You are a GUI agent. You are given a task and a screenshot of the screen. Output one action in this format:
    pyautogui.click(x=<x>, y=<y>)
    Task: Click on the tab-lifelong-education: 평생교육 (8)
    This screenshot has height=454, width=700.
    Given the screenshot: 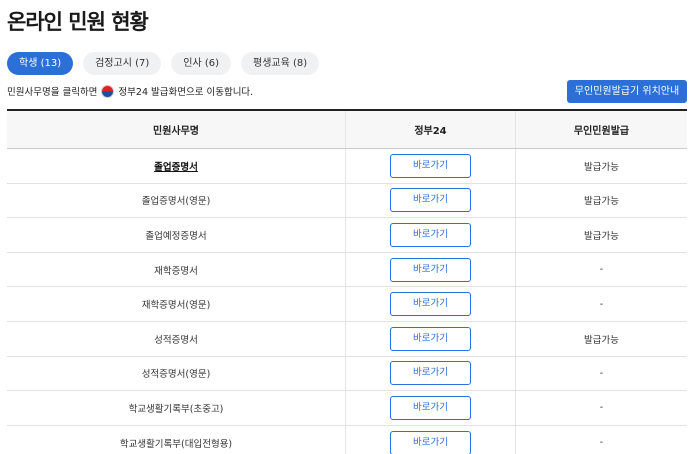 What is the action you would take?
    pyautogui.click(x=280, y=63)
    